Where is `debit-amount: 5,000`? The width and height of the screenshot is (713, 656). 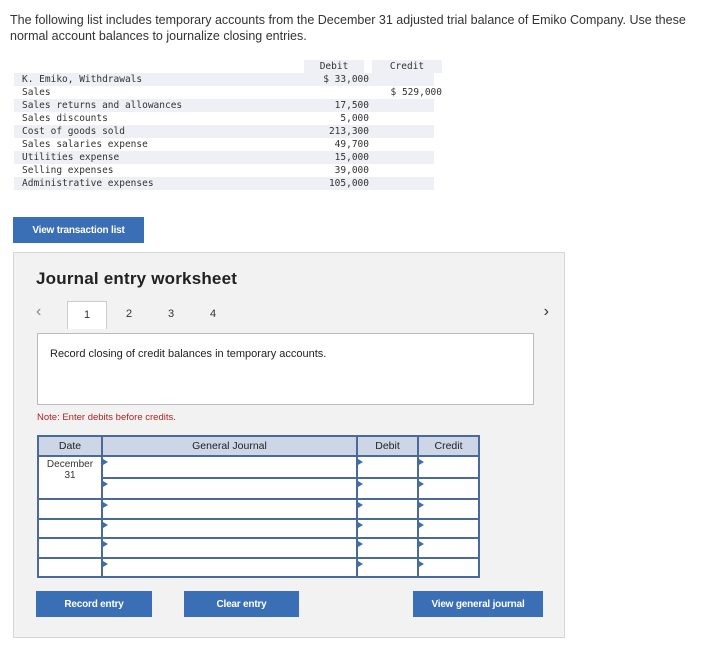
debit-amount: 5,000 is located at coordinates (354, 118).